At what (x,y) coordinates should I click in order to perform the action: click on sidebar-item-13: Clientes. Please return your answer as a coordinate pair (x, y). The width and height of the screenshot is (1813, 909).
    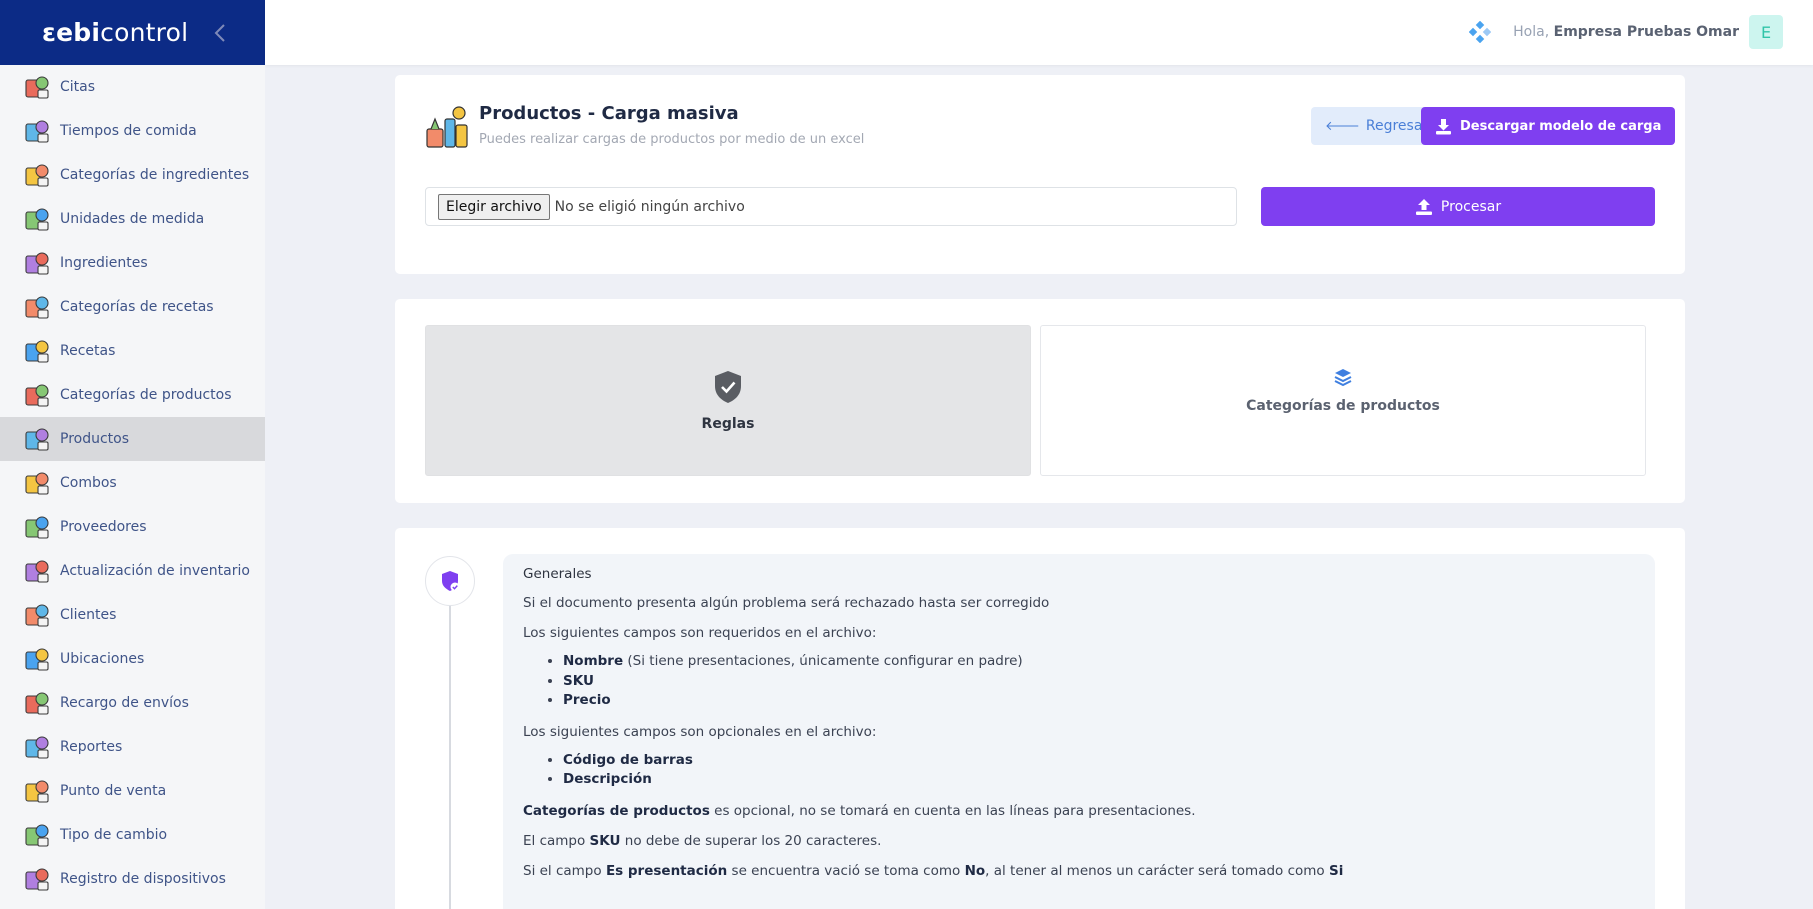
    Looking at the image, I should click on (132, 615).